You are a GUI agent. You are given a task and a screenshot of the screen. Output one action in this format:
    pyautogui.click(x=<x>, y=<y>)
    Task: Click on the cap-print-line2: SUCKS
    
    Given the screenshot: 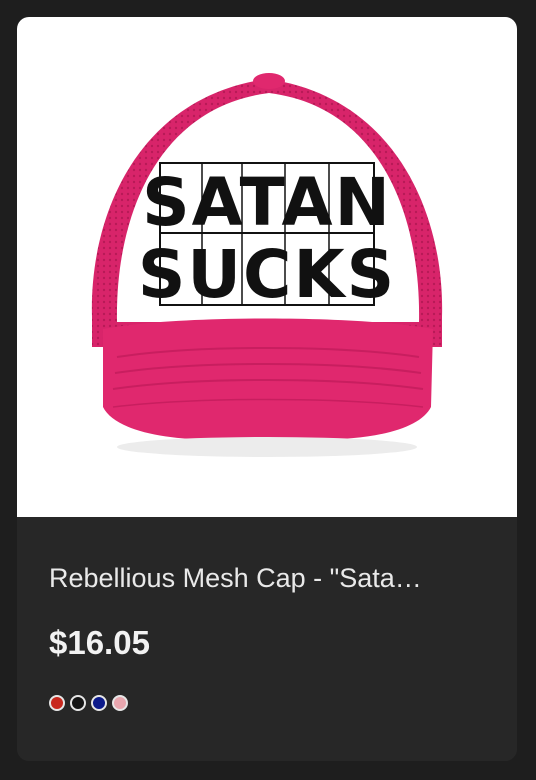 What is the action you would take?
    pyautogui.click(x=267, y=274)
    